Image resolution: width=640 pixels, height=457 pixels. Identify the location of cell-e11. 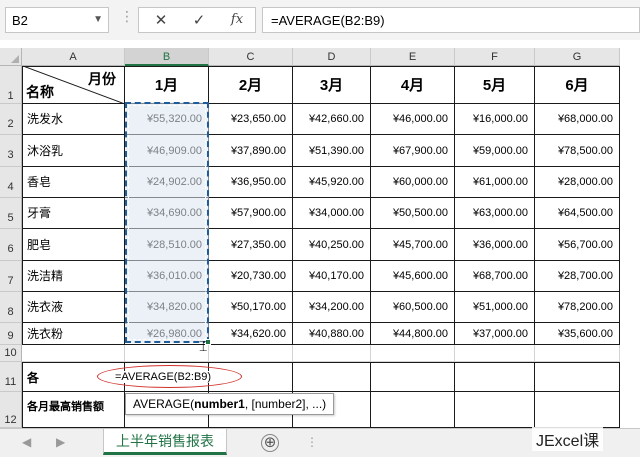
(413, 377).